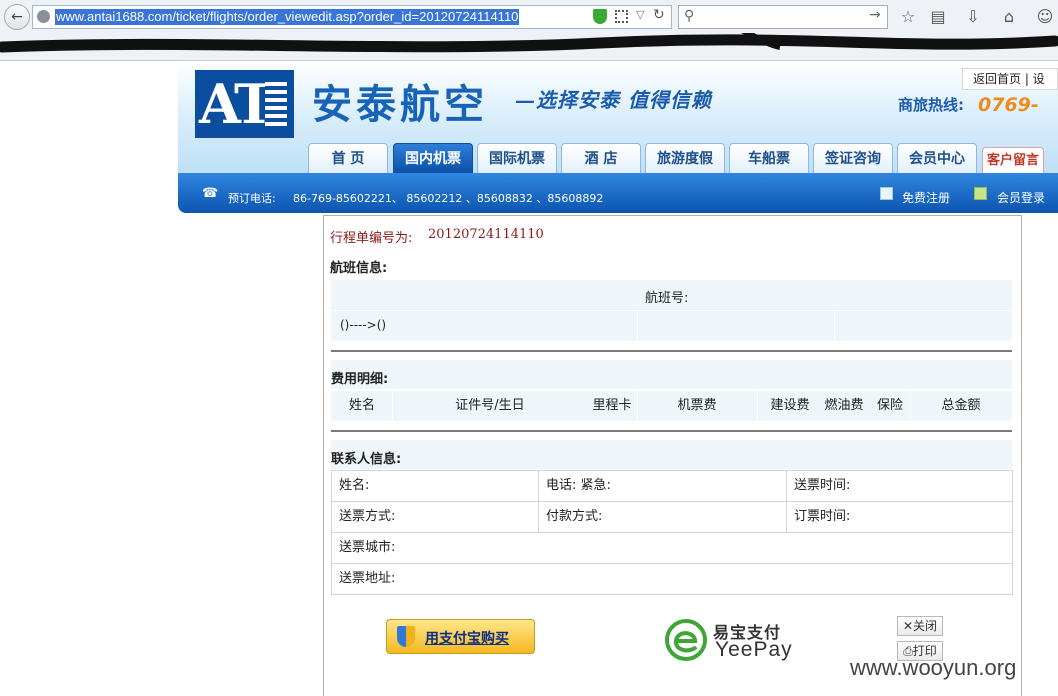 Image resolution: width=1058 pixels, height=696 pixels. I want to click on payment-method: 付款方式:, so click(662, 517).